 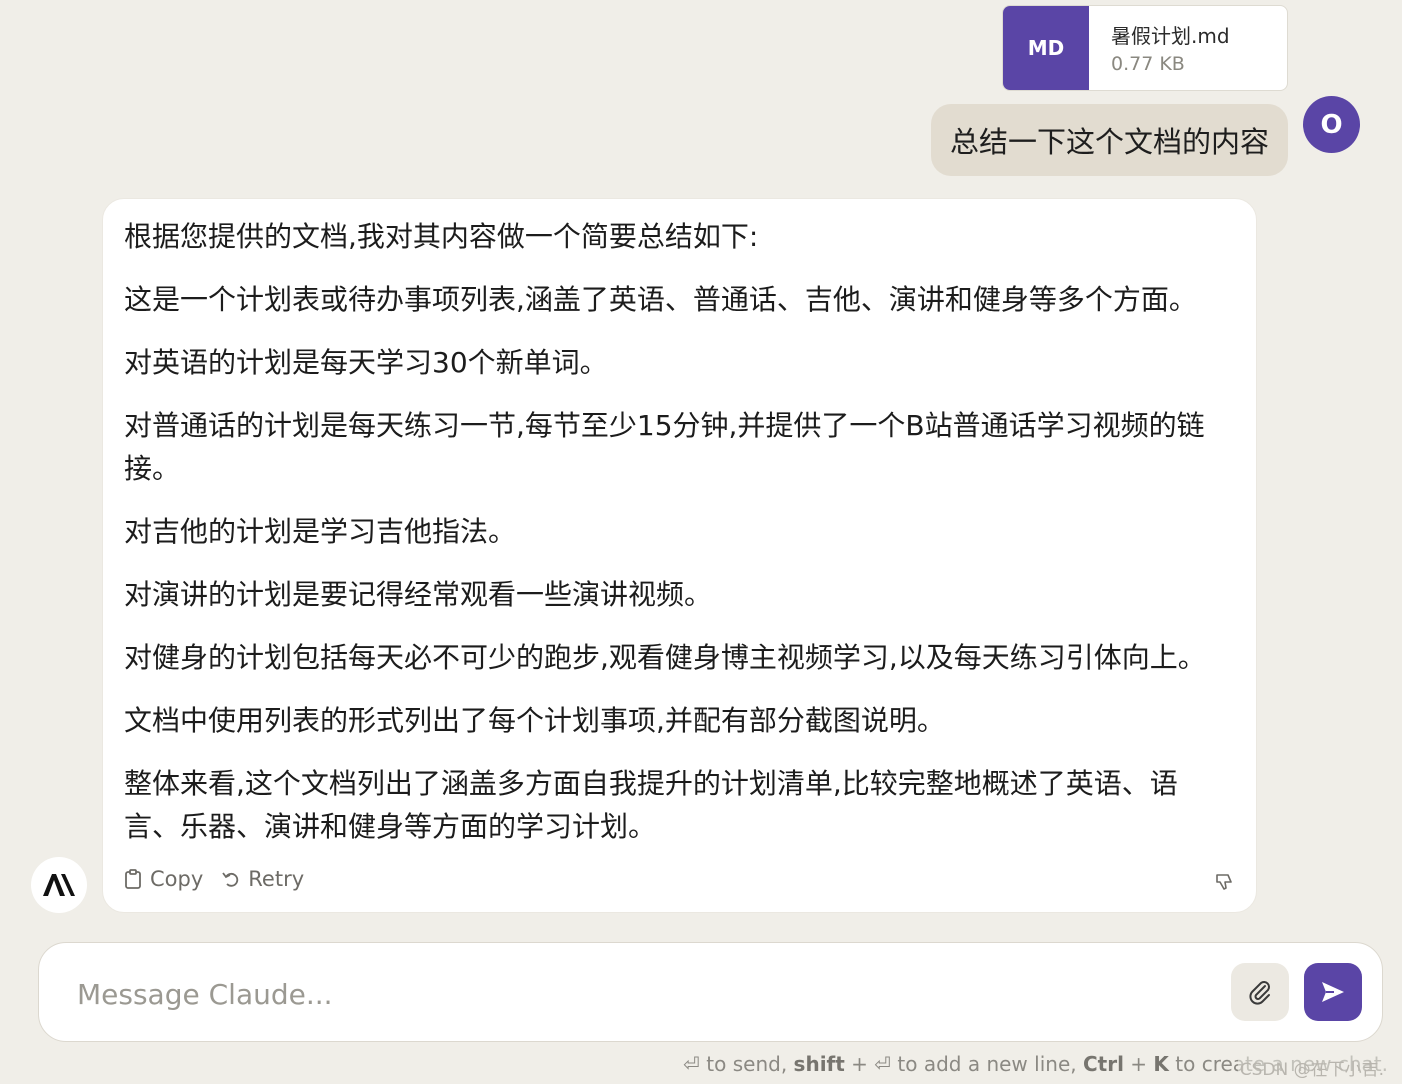 I want to click on attachment-card: MD 暑假计划.md 0.77 KB, so click(x=1145, y=48).